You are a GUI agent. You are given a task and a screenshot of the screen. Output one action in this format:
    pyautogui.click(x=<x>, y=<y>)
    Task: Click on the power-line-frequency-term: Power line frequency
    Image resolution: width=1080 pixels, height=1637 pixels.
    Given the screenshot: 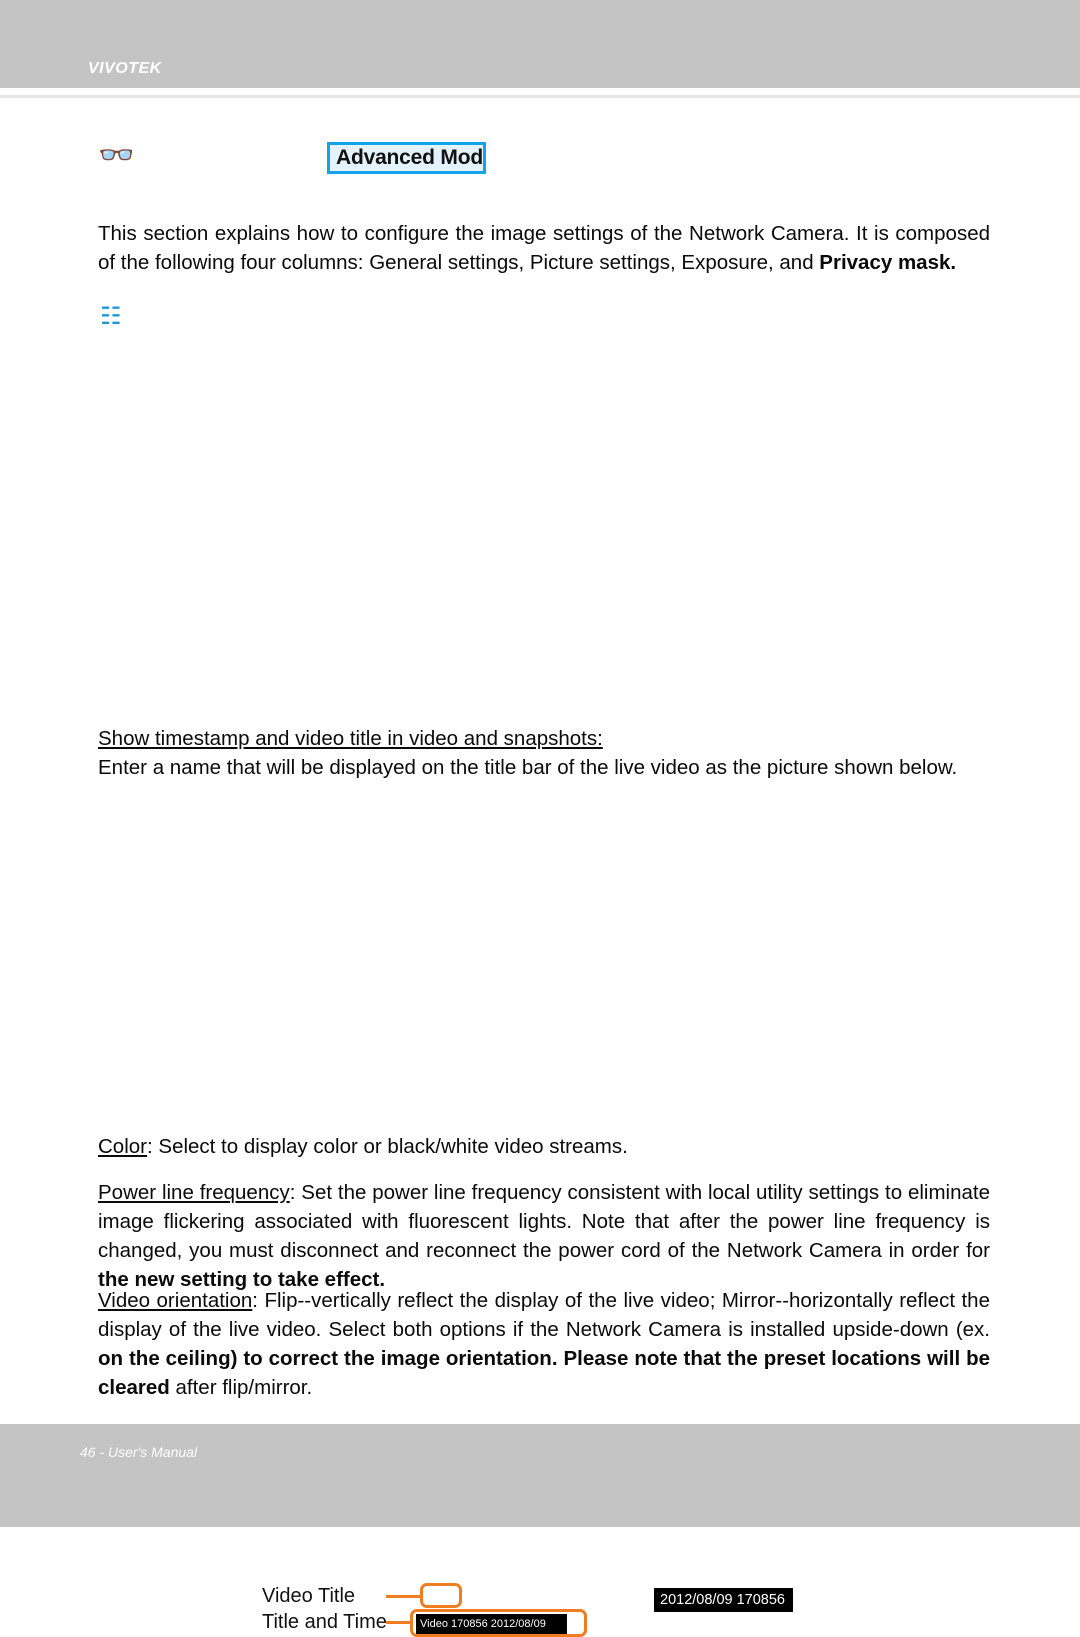 What is the action you would take?
    pyautogui.click(x=194, y=1192)
    